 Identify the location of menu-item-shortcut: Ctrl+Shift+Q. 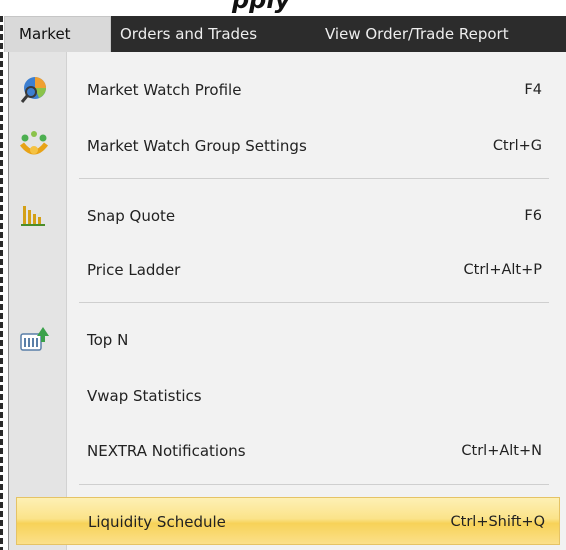
(497, 522).